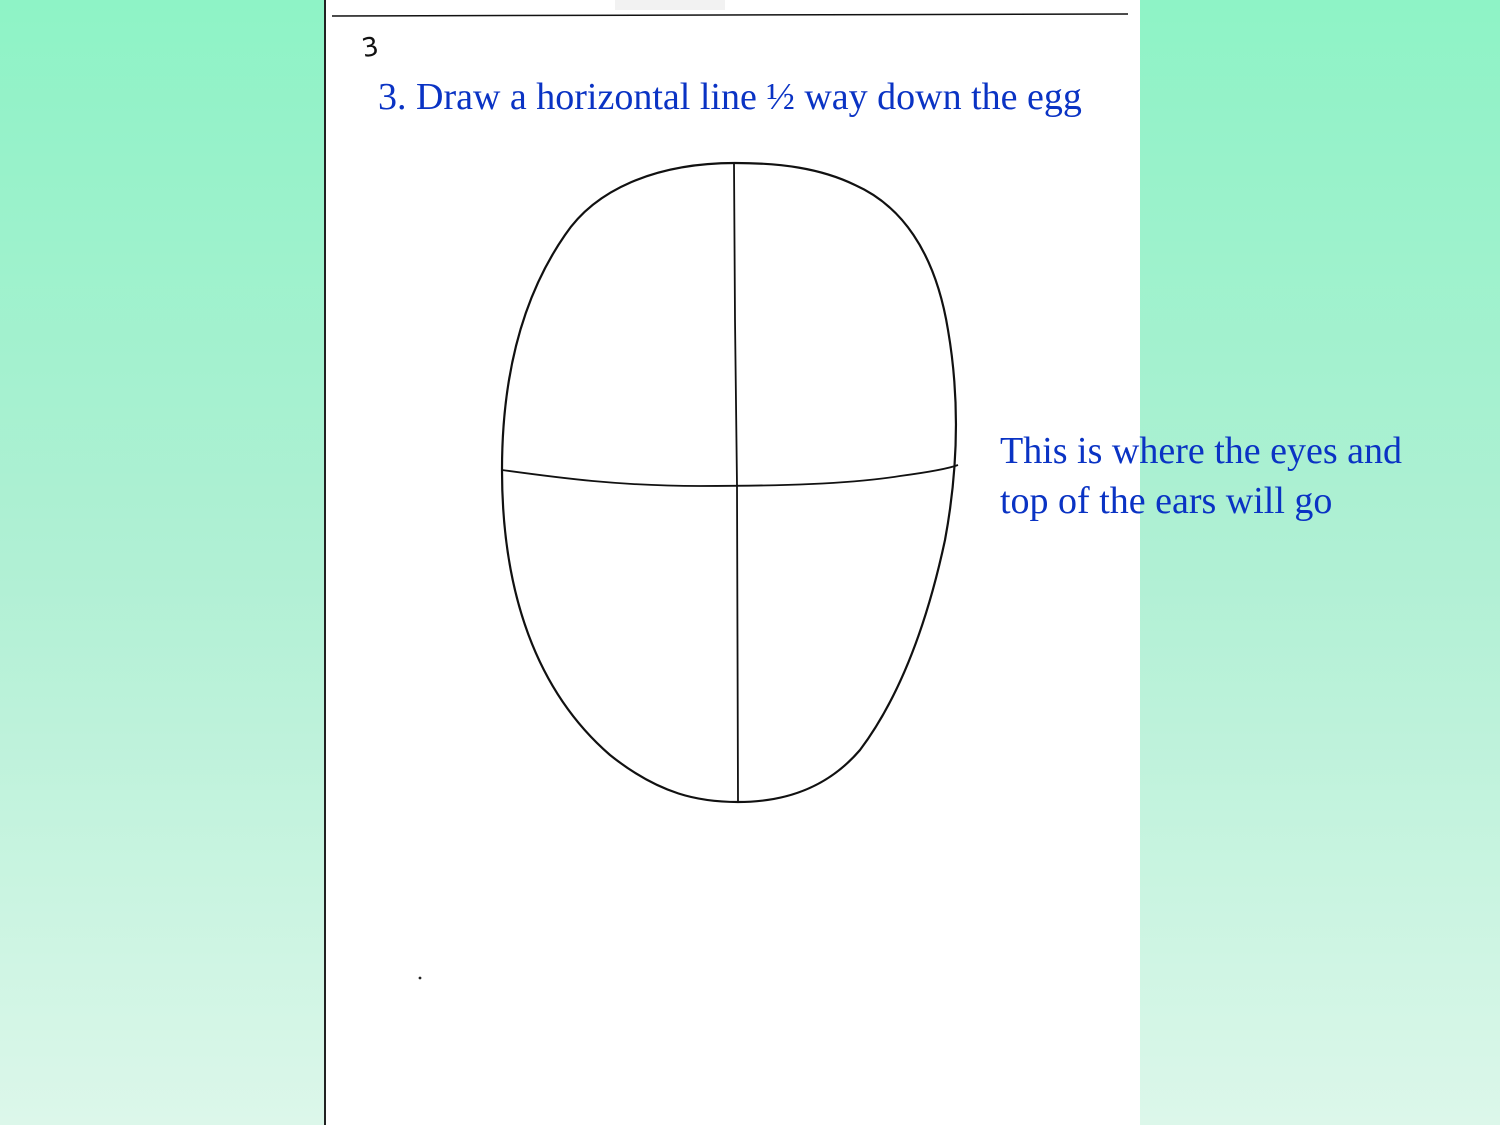 The width and height of the screenshot is (1500, 1125). Describe the element at coordinates (1201, 451) in the screenshot. I see `annotation-line-1: This is where the eyes and` at that location.